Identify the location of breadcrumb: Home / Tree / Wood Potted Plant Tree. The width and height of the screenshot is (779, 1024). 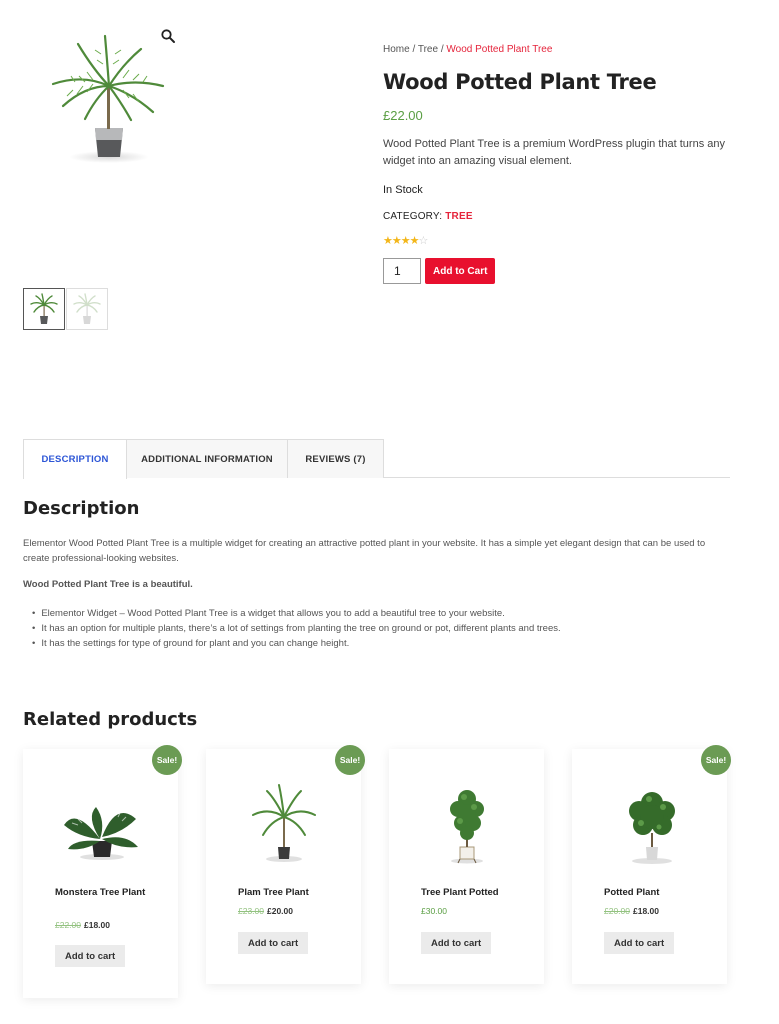
(563, 51).